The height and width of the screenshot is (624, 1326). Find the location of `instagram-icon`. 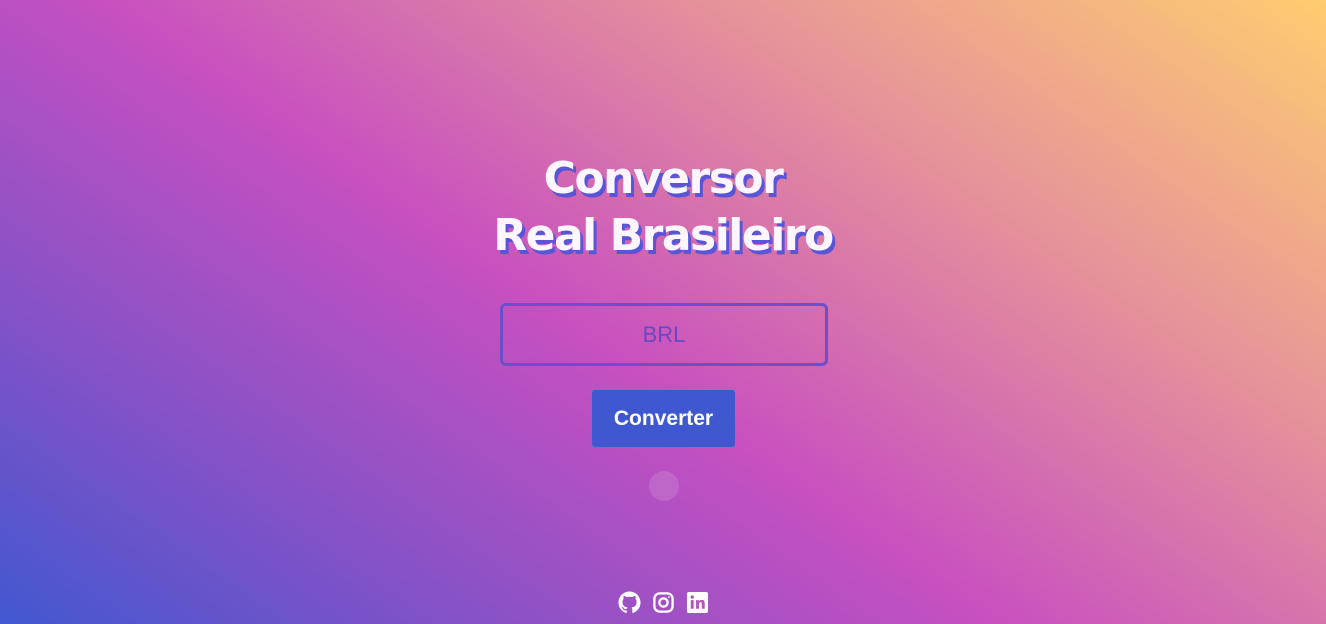

instagram-icon is located at coordinates (663, 602).